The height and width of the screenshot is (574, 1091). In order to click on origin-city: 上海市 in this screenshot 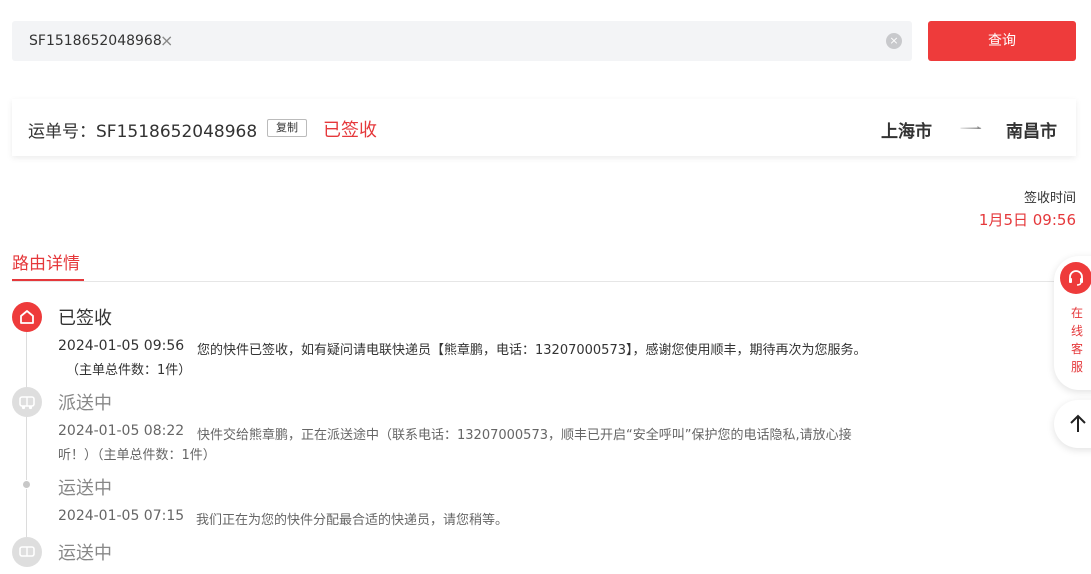, I will do `click(906, 132)`.